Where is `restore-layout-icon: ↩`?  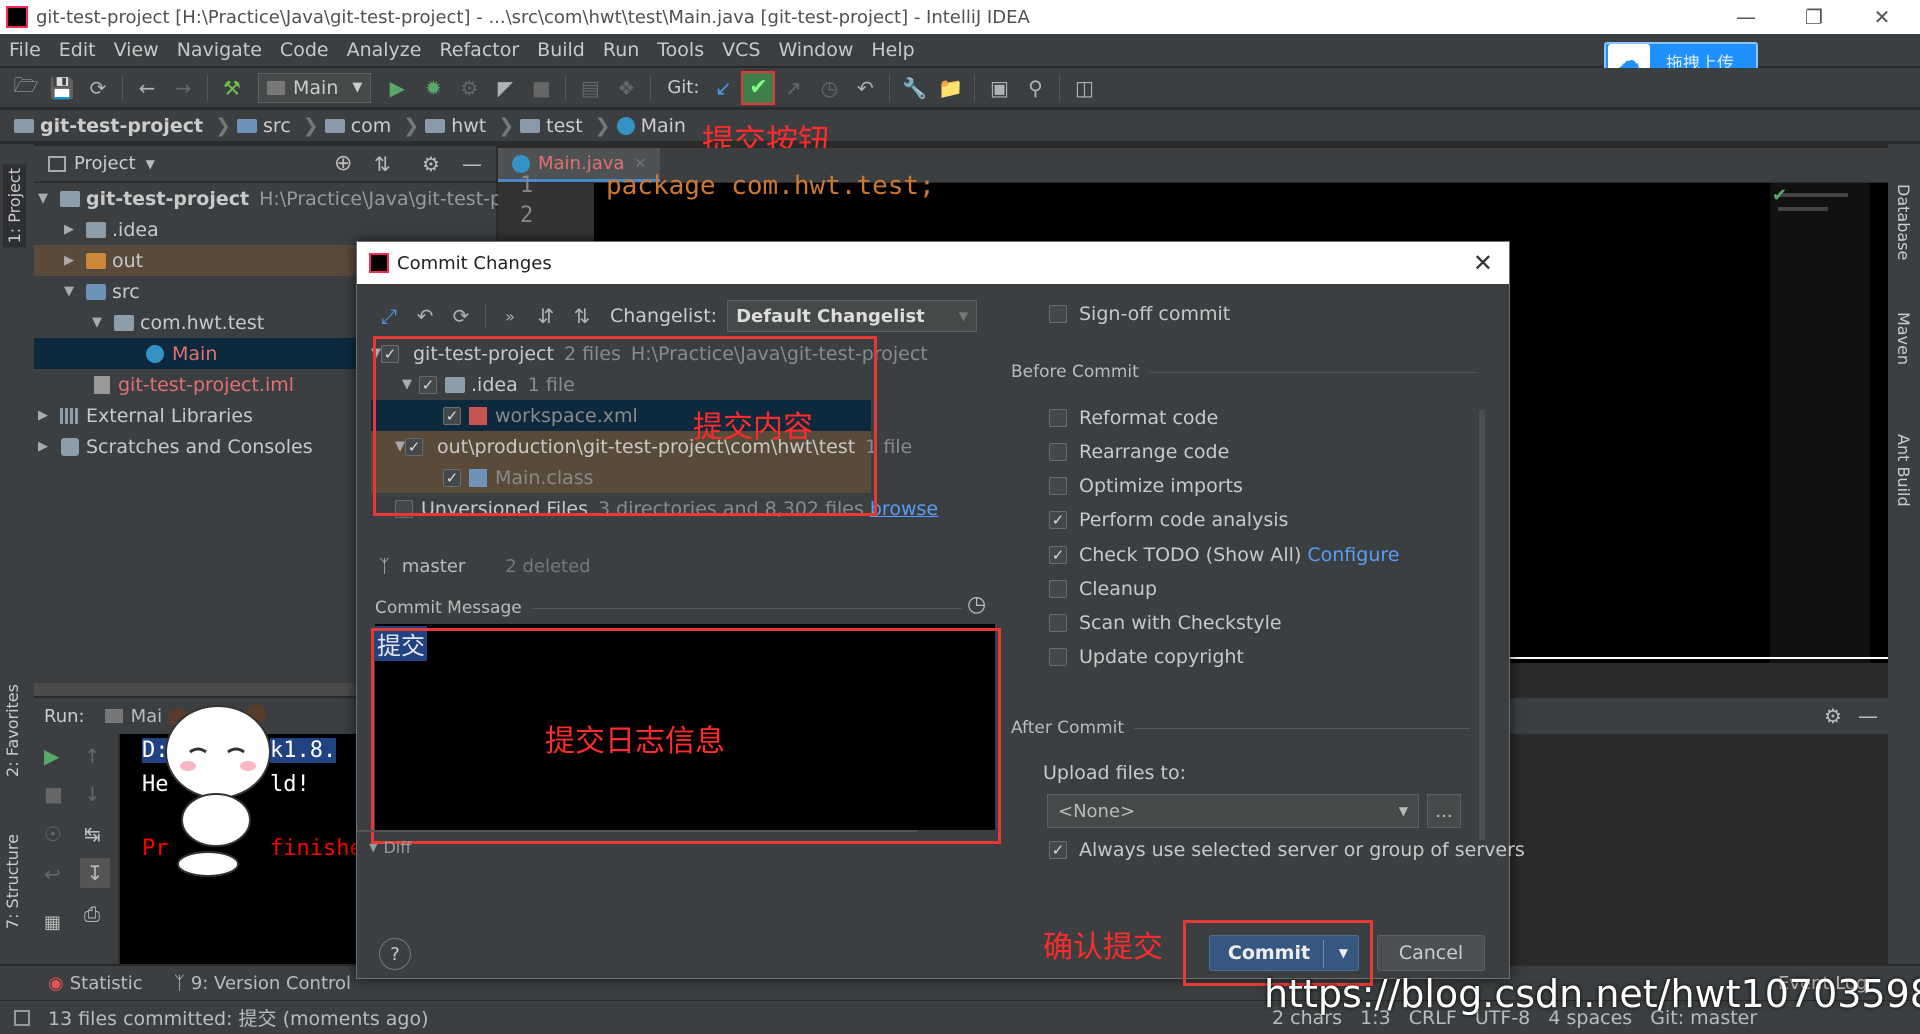
restore-layout-icon: ↩ is located at coordinates (52, 874).